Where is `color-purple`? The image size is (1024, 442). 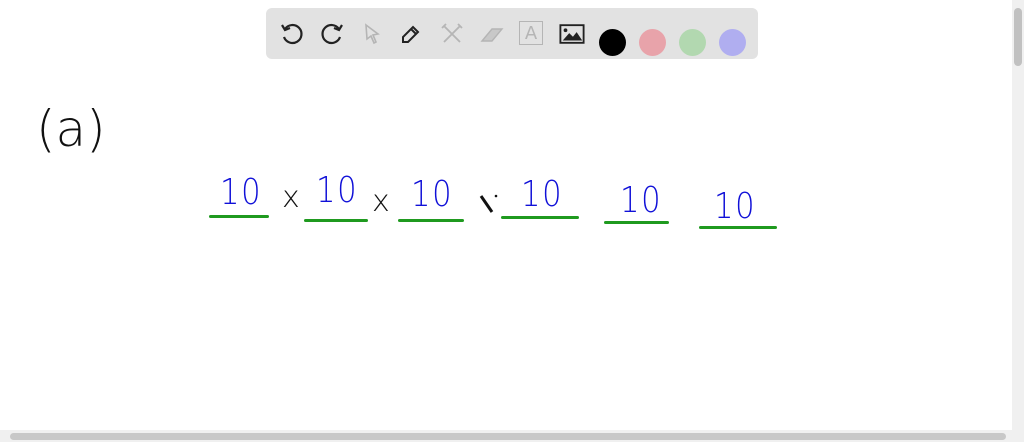 color-purple is located at coordinates (732, 42).